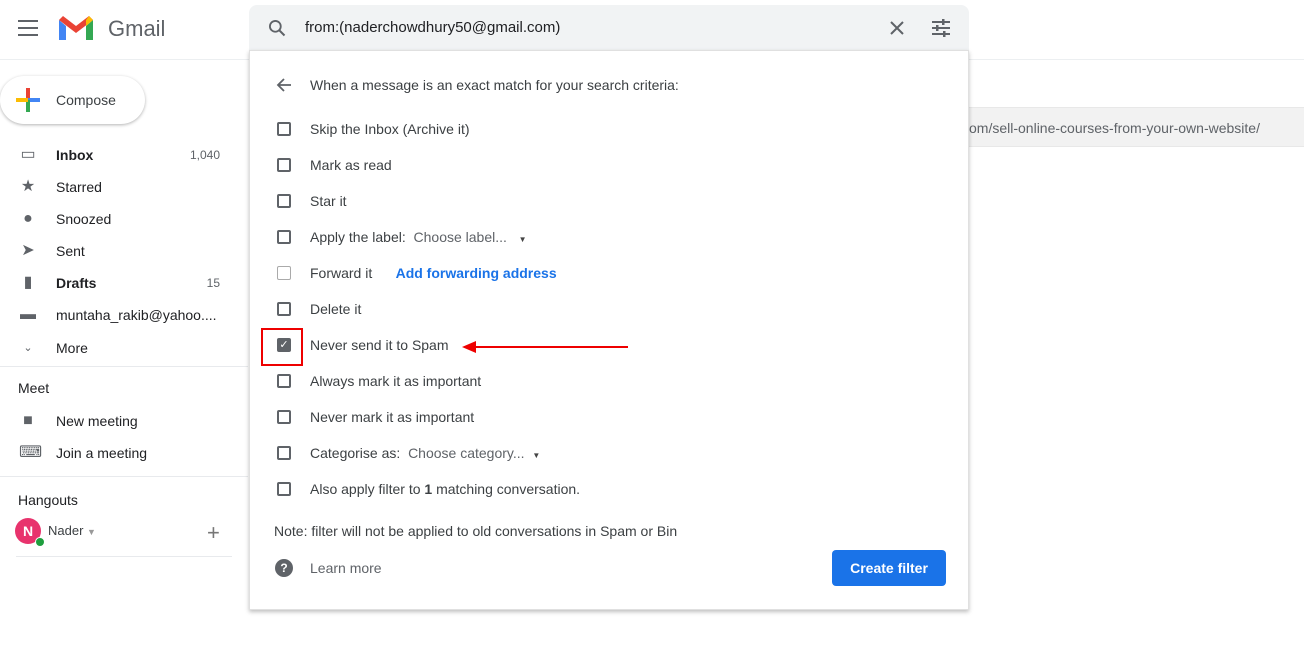  I want to click on new-meeting: ■ New meeting, so click(120, 421).